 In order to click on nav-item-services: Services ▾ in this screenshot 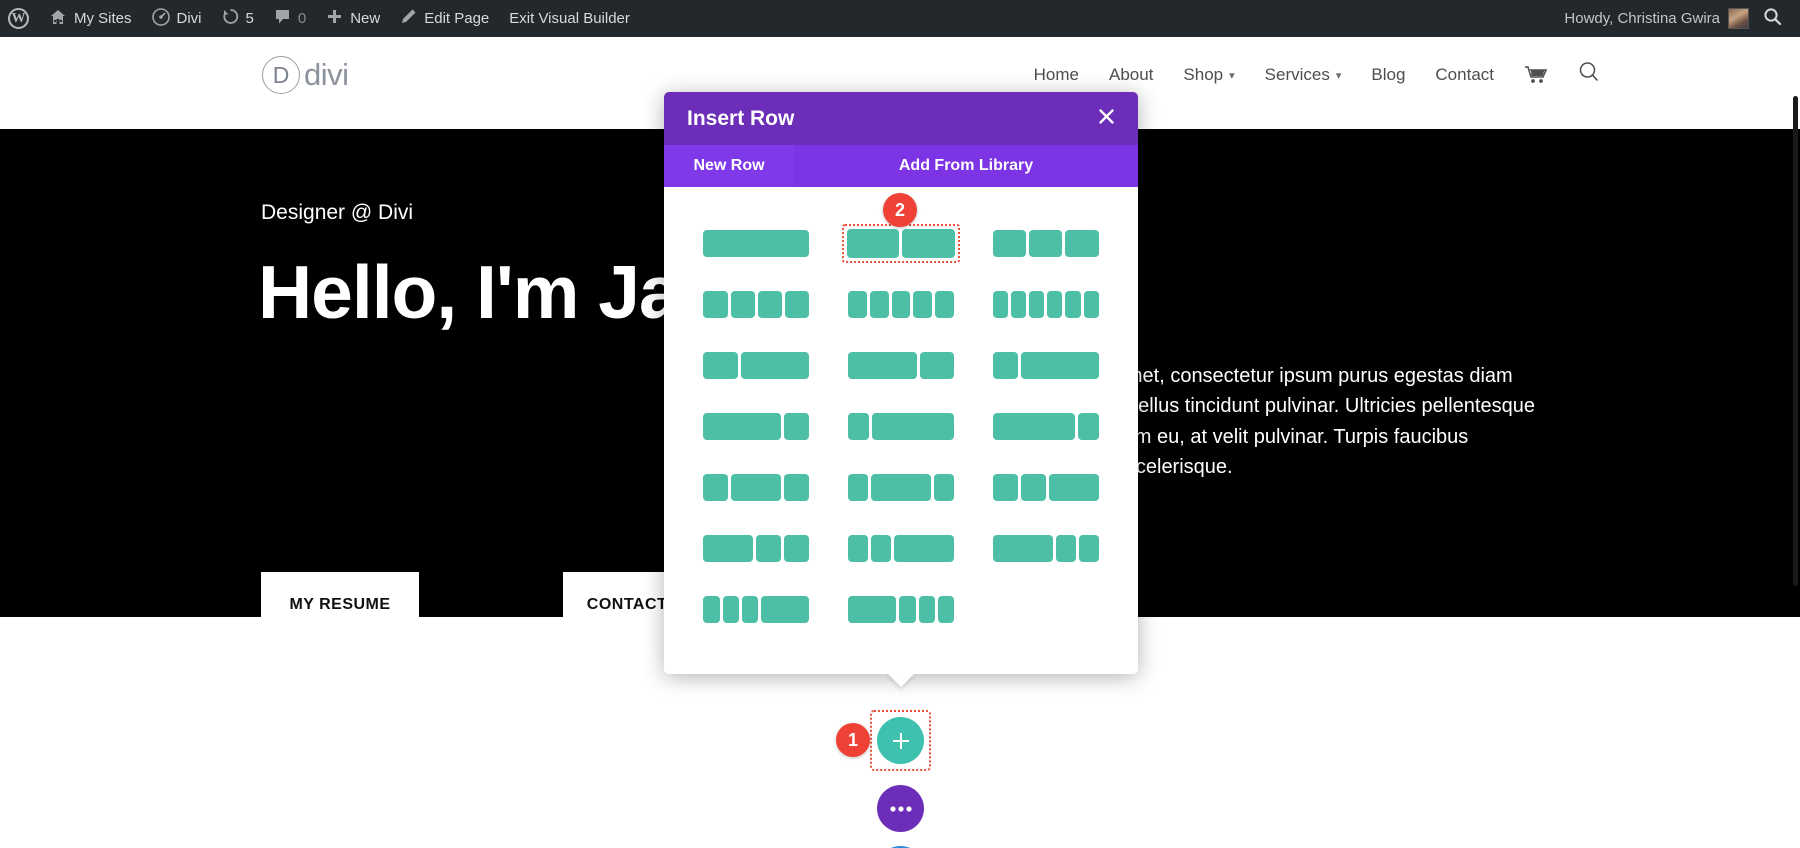, I will do `click(1303, 75)`.